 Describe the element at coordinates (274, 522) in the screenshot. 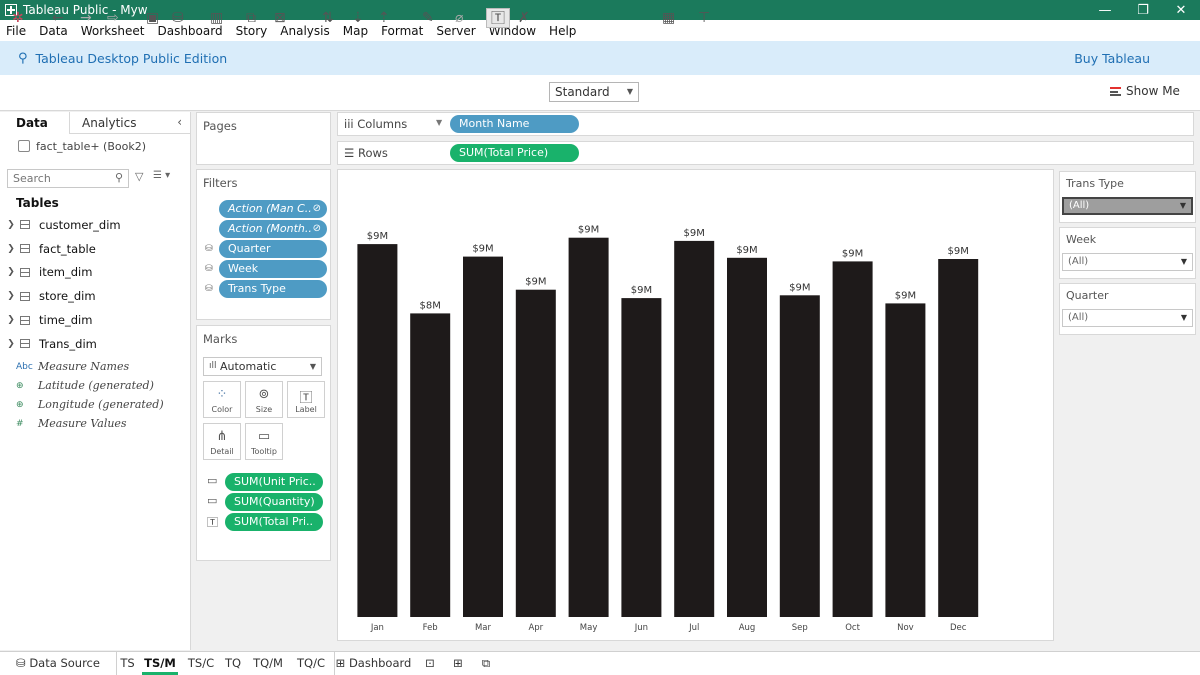

I see `marks-pill-total-price: SUM(Total Pri..` at that location.